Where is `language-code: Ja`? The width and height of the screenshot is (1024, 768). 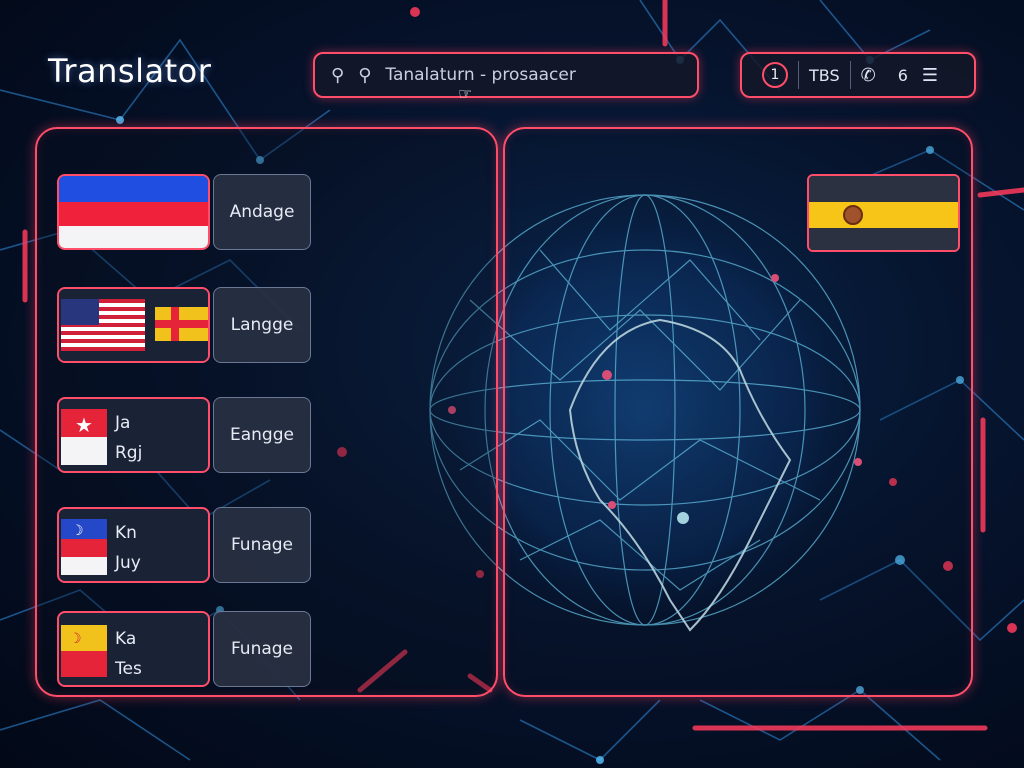
language-code: Ja is located at coordinates (123, 423).